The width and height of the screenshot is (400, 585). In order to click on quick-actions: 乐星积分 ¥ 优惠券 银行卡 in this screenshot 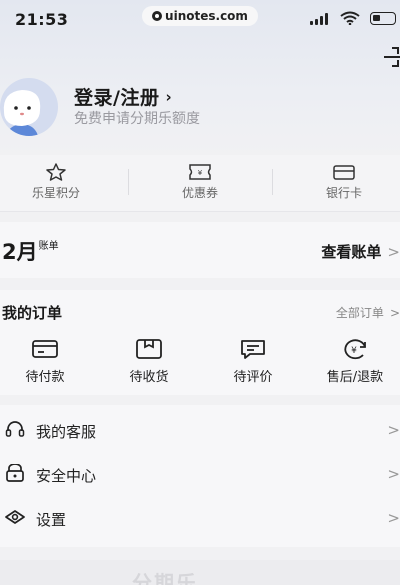, I will do `click(200, 183)`.